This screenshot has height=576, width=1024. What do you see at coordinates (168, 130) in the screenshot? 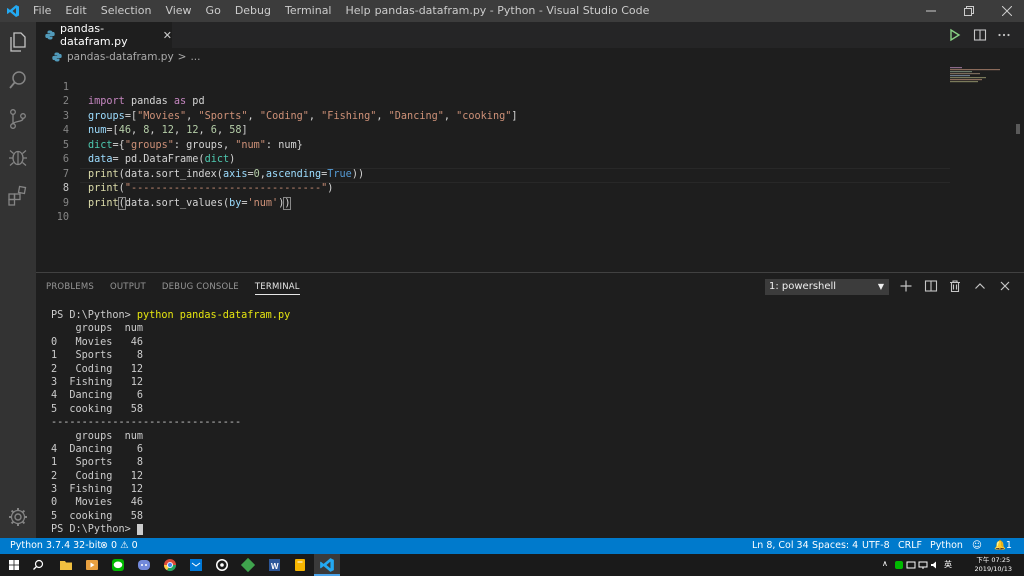
I see `code-text: num=[46, 8, 12, 12, 6, 58]` at bounding box center [168, 130].